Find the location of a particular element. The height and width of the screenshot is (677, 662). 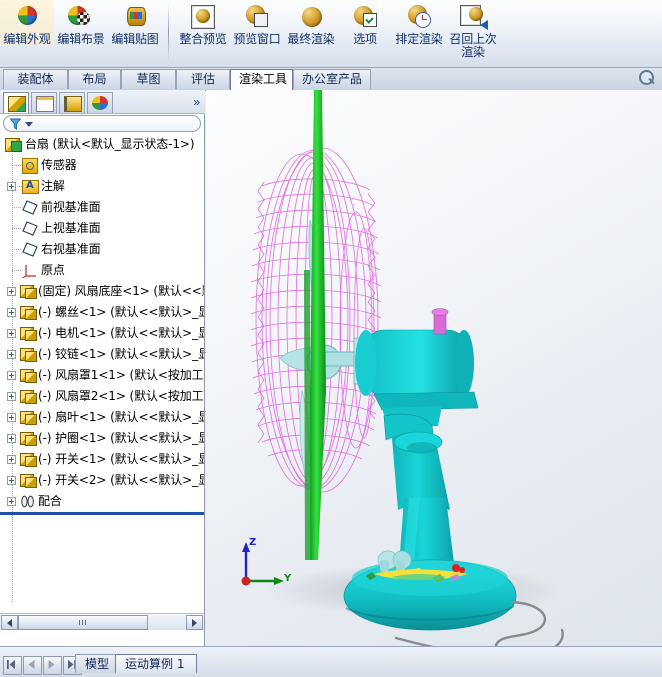

final-render-icon is located at coordinates (311, 18).